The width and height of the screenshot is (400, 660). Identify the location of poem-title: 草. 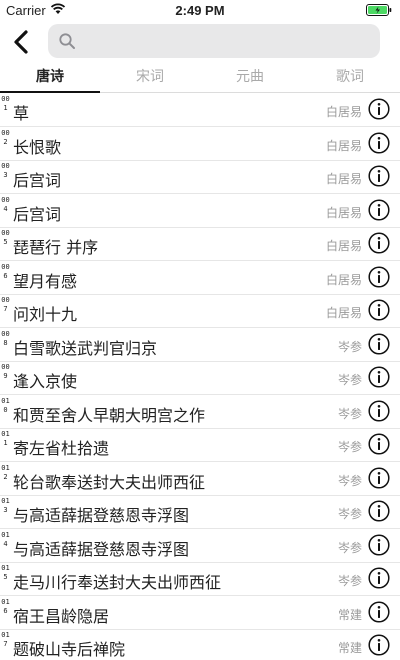
(21, 113).